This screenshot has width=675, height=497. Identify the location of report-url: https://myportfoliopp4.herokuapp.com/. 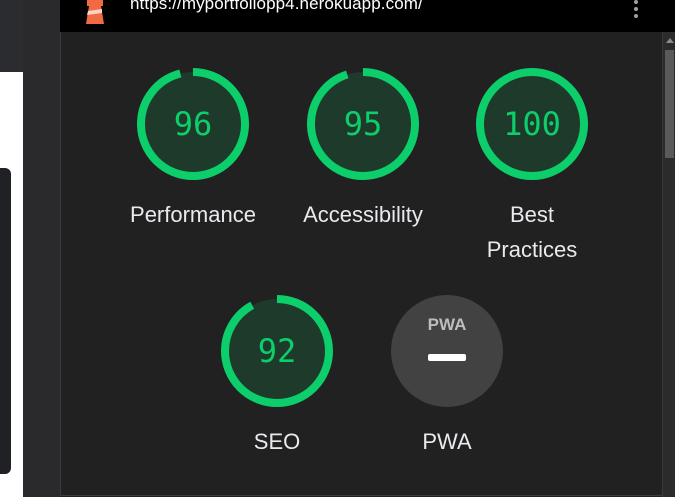
(276, 7).